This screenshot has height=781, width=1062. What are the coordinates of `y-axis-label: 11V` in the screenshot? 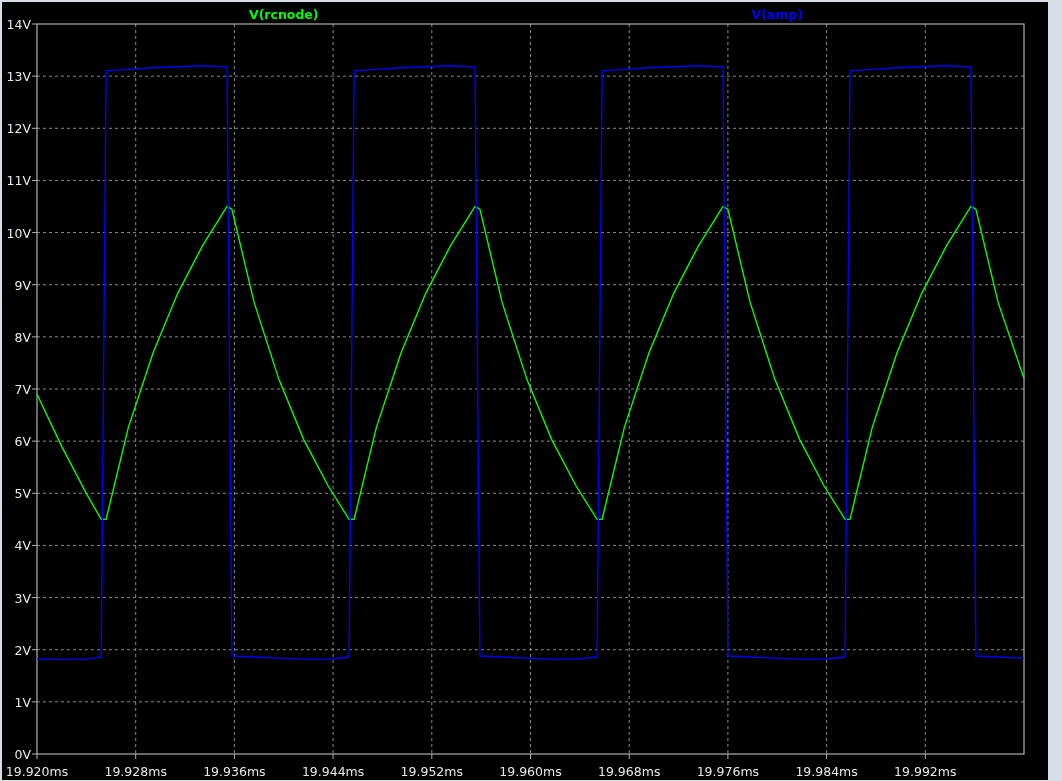 It's located at (18, 181).